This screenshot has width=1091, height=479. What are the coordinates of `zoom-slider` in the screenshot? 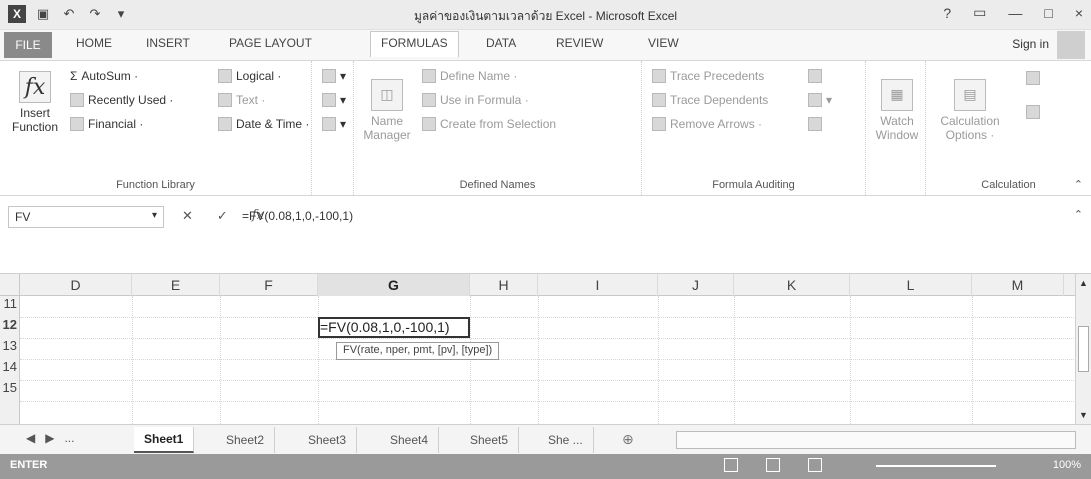 It's located at (936, 466).